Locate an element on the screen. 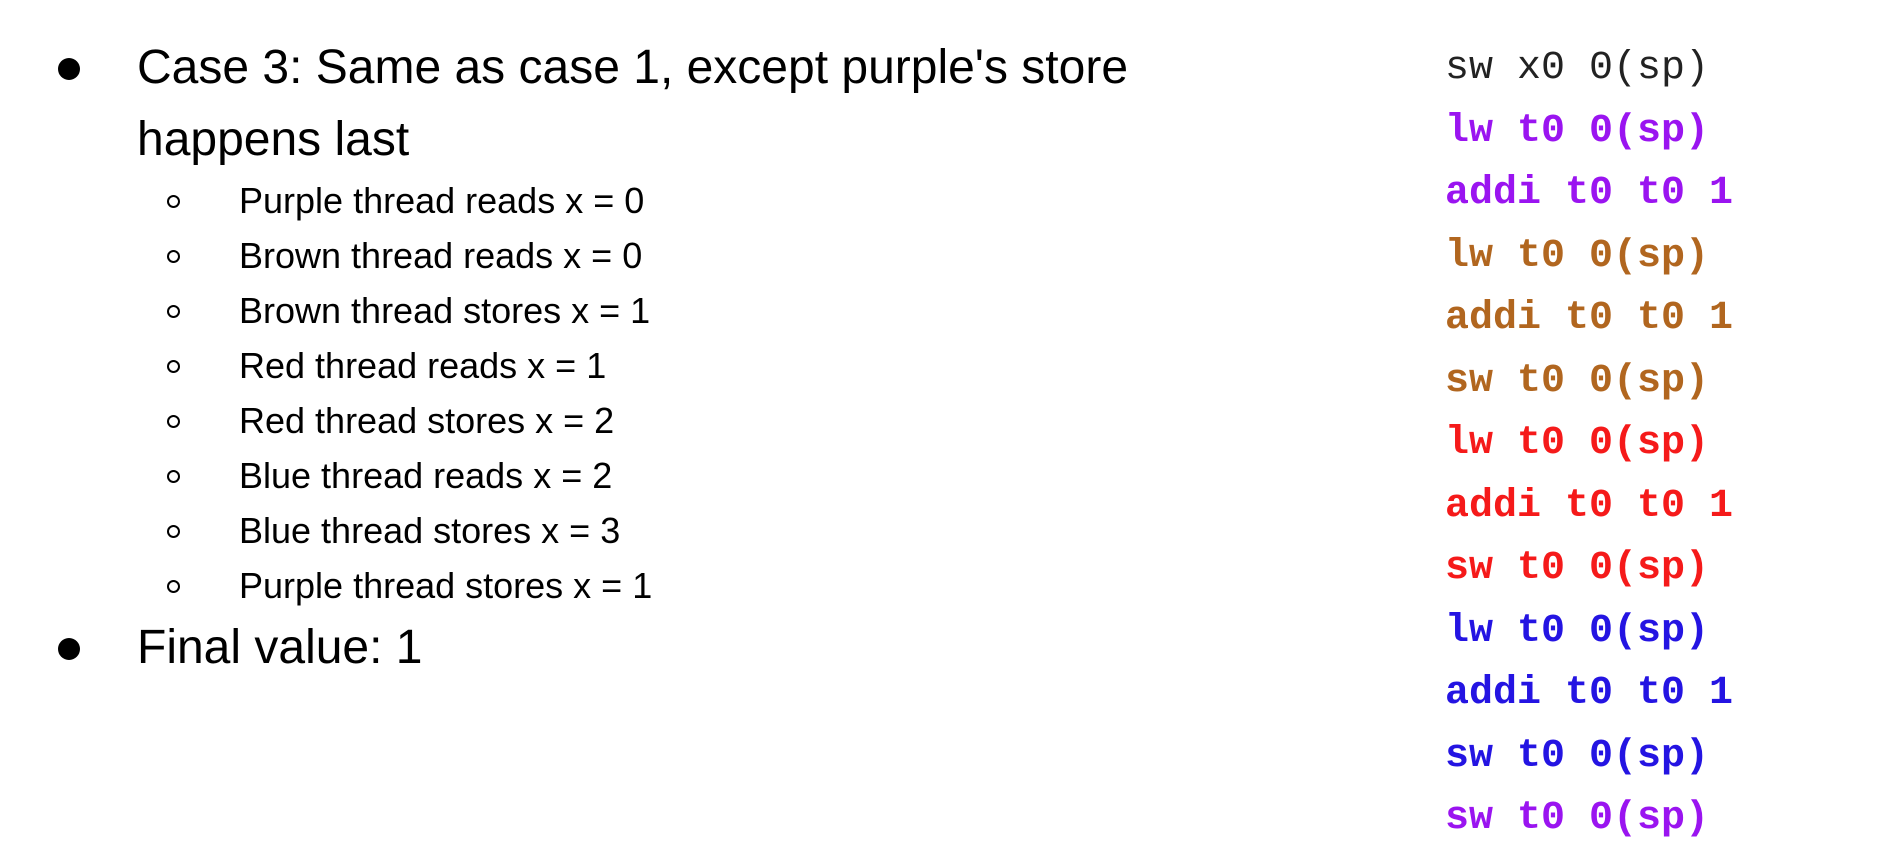  step-text: Blue thread stores x = 3 is located at coordinates (430, 530).